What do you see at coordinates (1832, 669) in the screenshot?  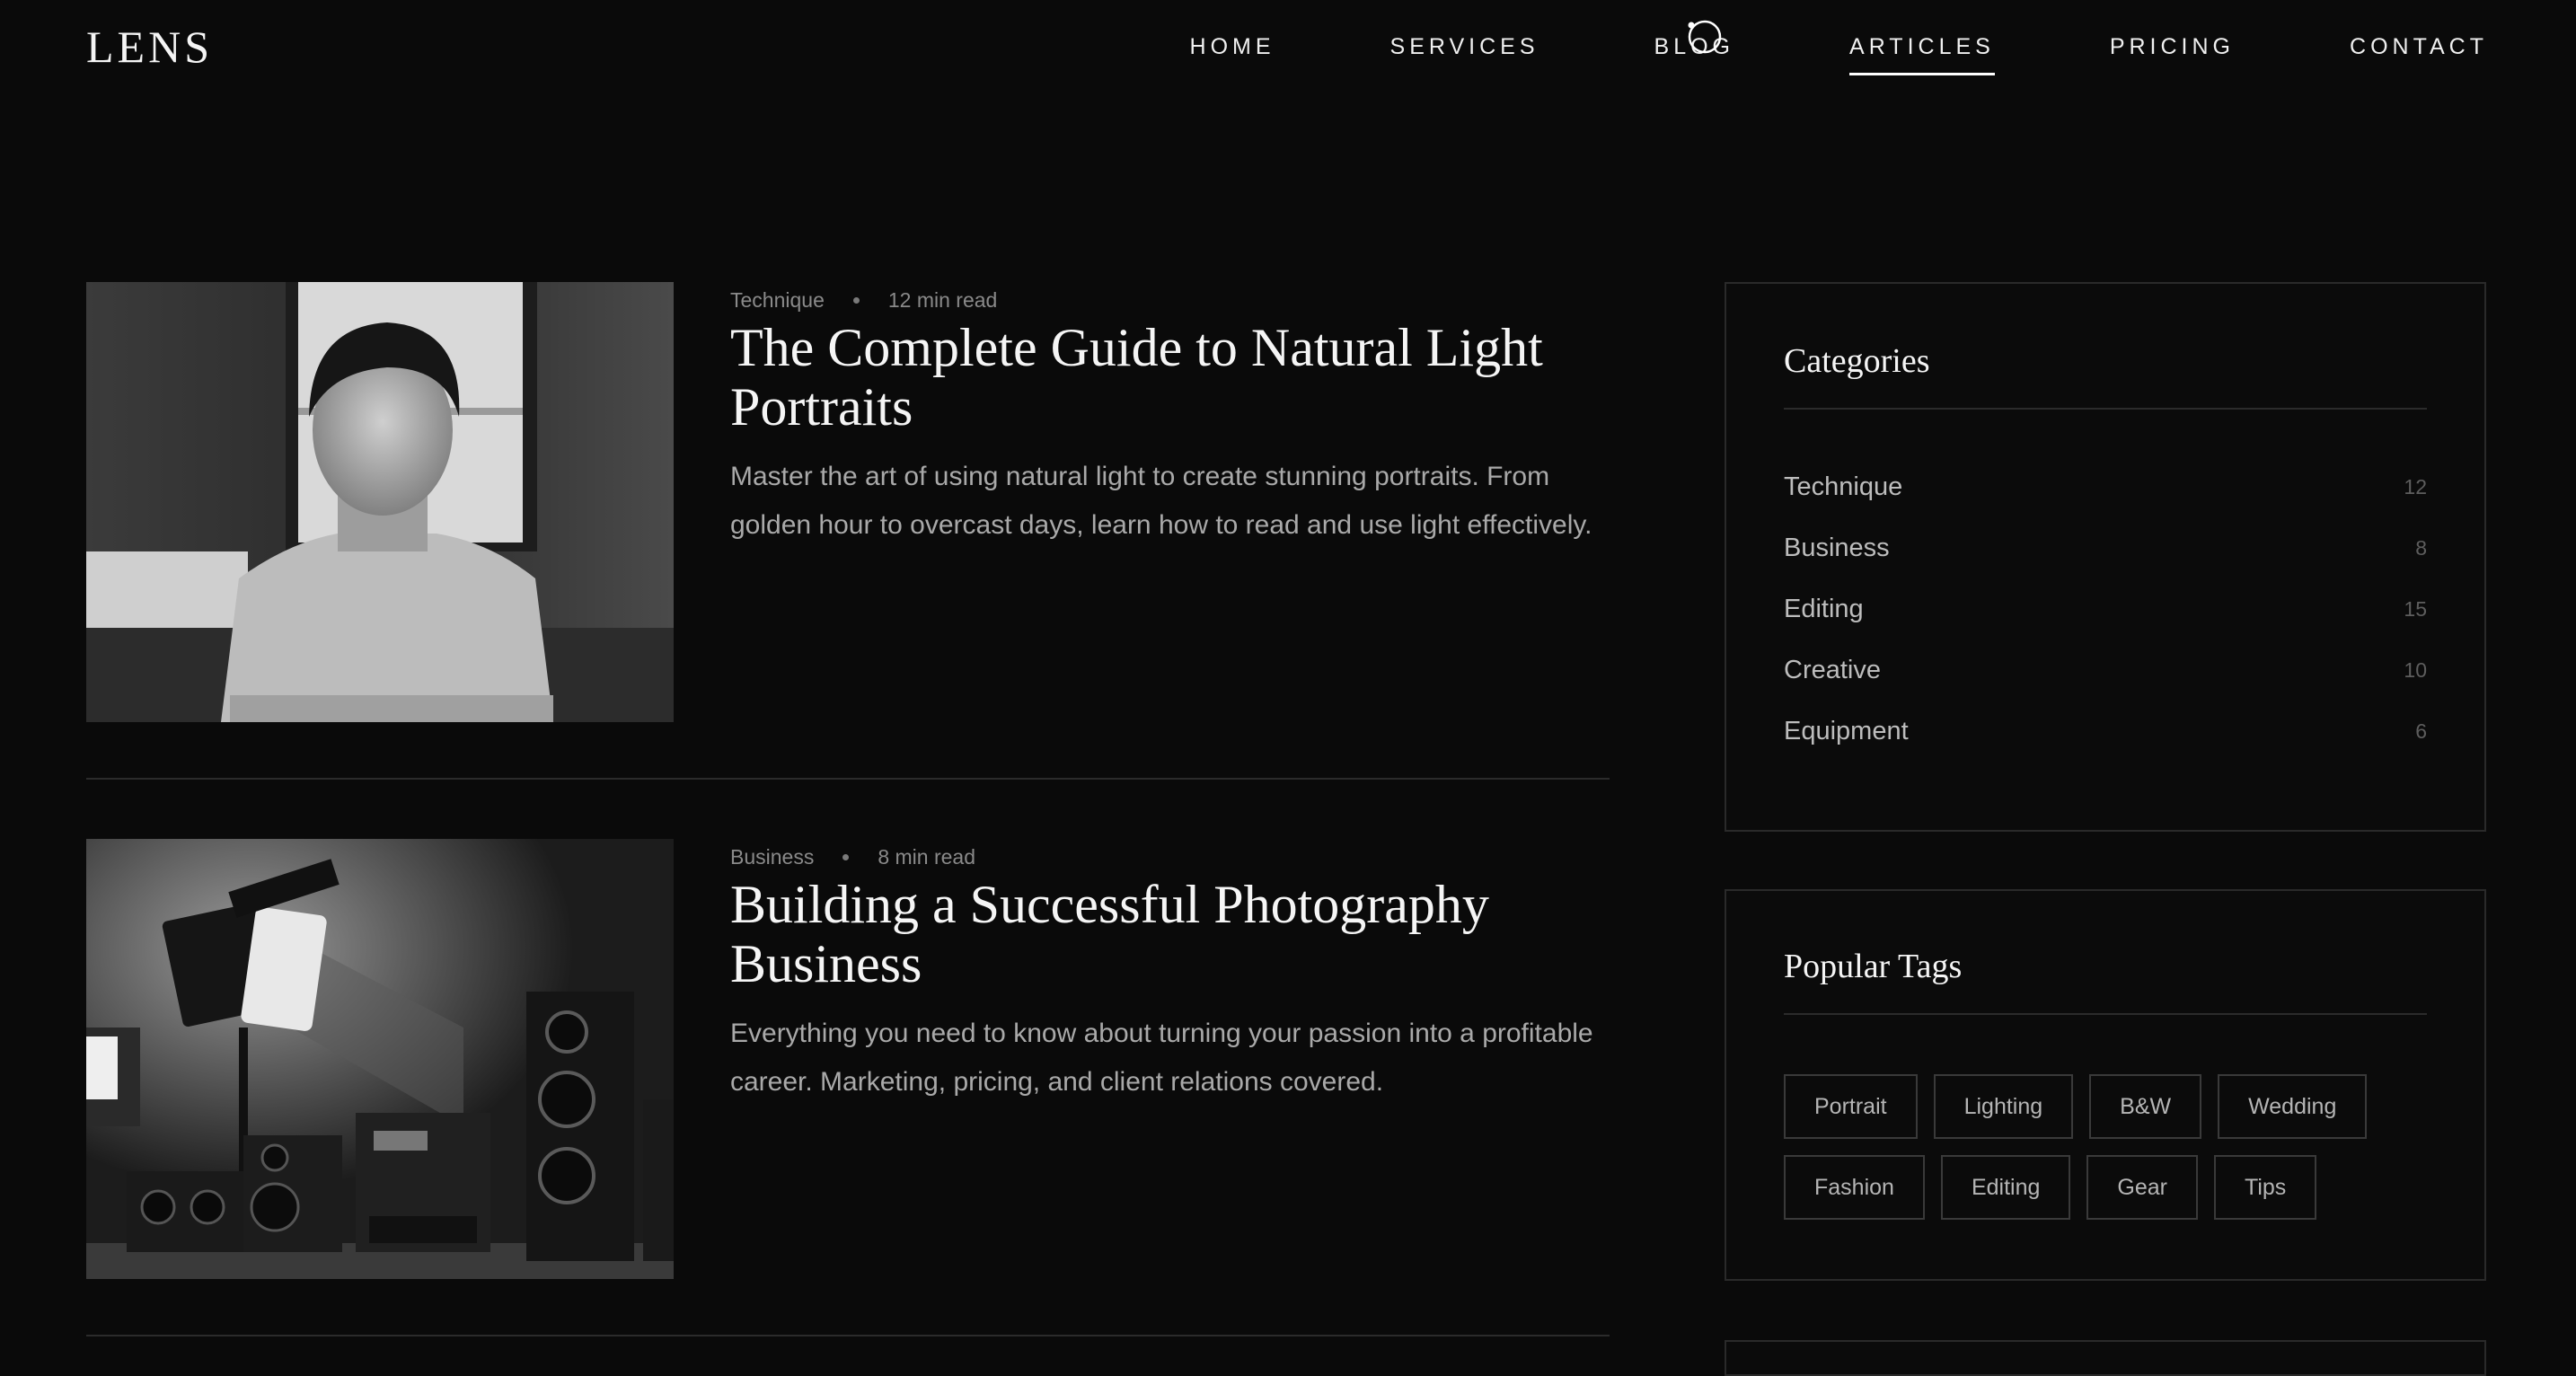 I see `category-name: Creative` at bounding box center [1832, 669].